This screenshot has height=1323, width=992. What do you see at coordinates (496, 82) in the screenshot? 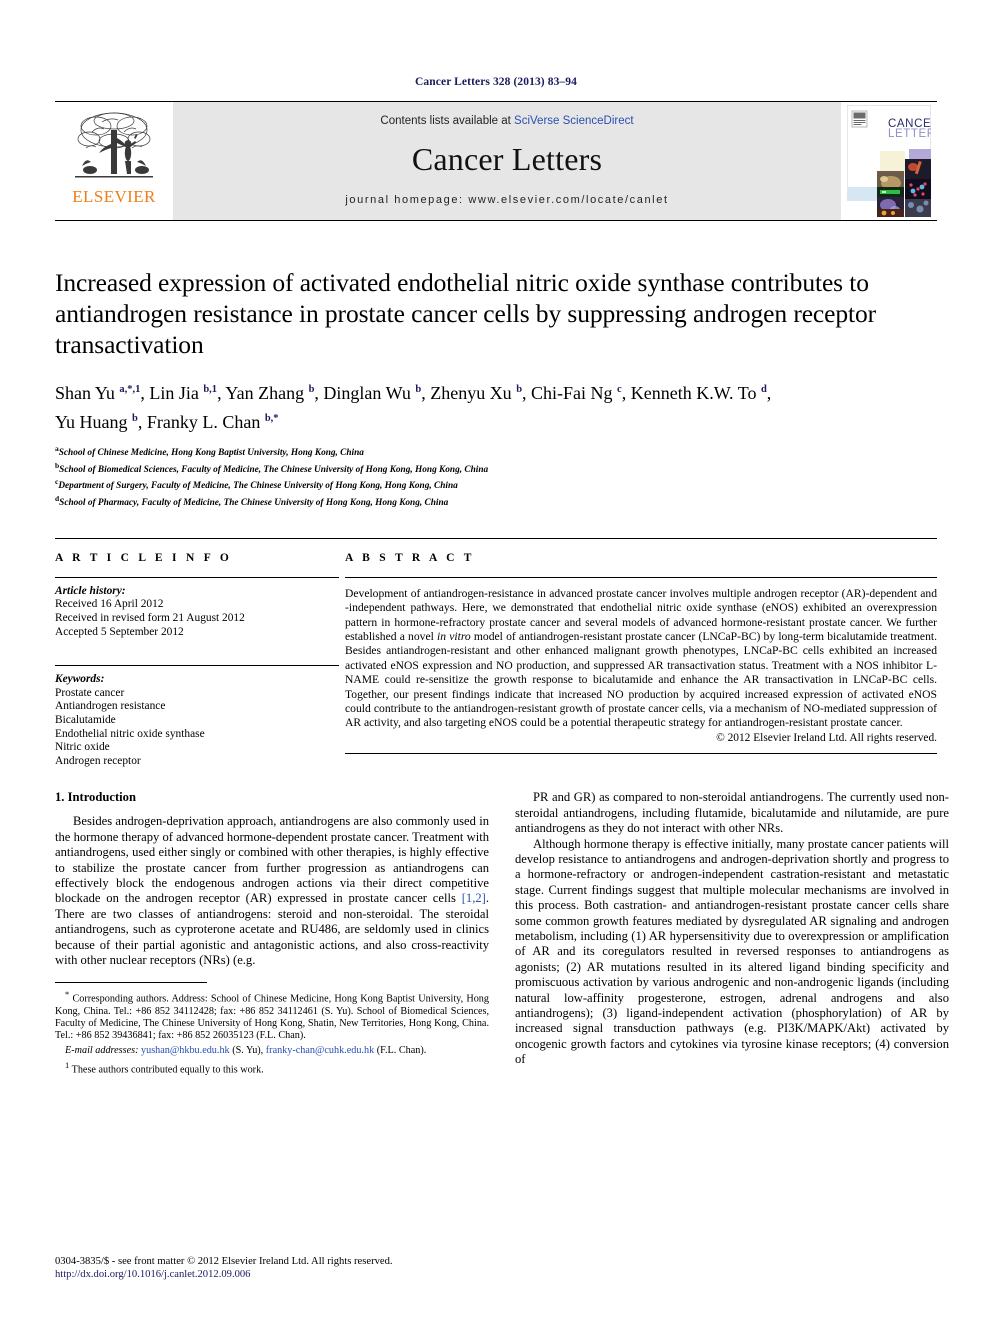
I see `running-head: Cancer Letters 328 (2013) 83–94` at bounding box center [496, 82].